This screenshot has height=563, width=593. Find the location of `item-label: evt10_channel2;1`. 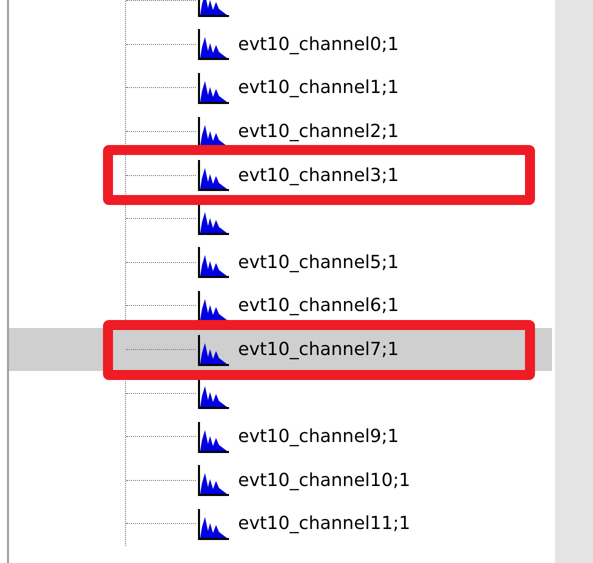

item-label: evt10_channel2;1 is located at coordinates (318, 131).